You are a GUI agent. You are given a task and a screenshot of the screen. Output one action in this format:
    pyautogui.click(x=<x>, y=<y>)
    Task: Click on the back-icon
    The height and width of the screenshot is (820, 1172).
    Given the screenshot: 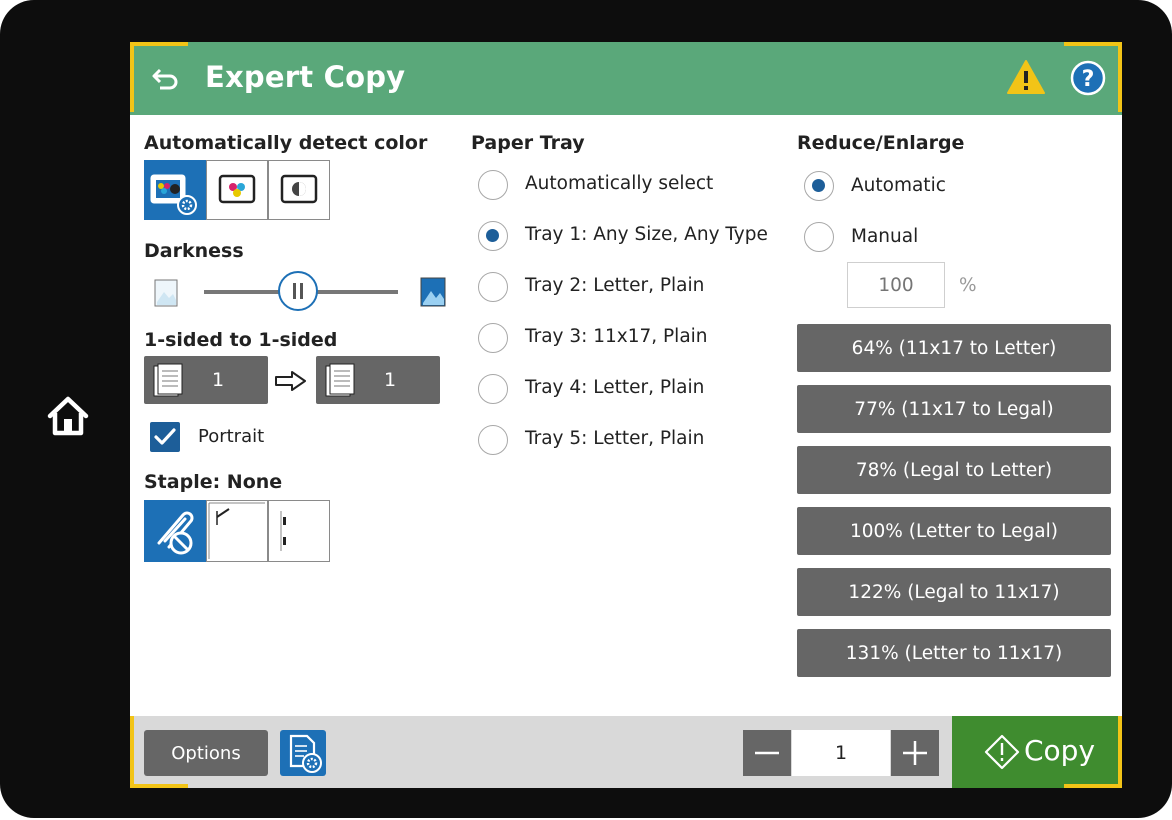 What is the action you would take?
    pyautogui.click(x=165, y=79)
    